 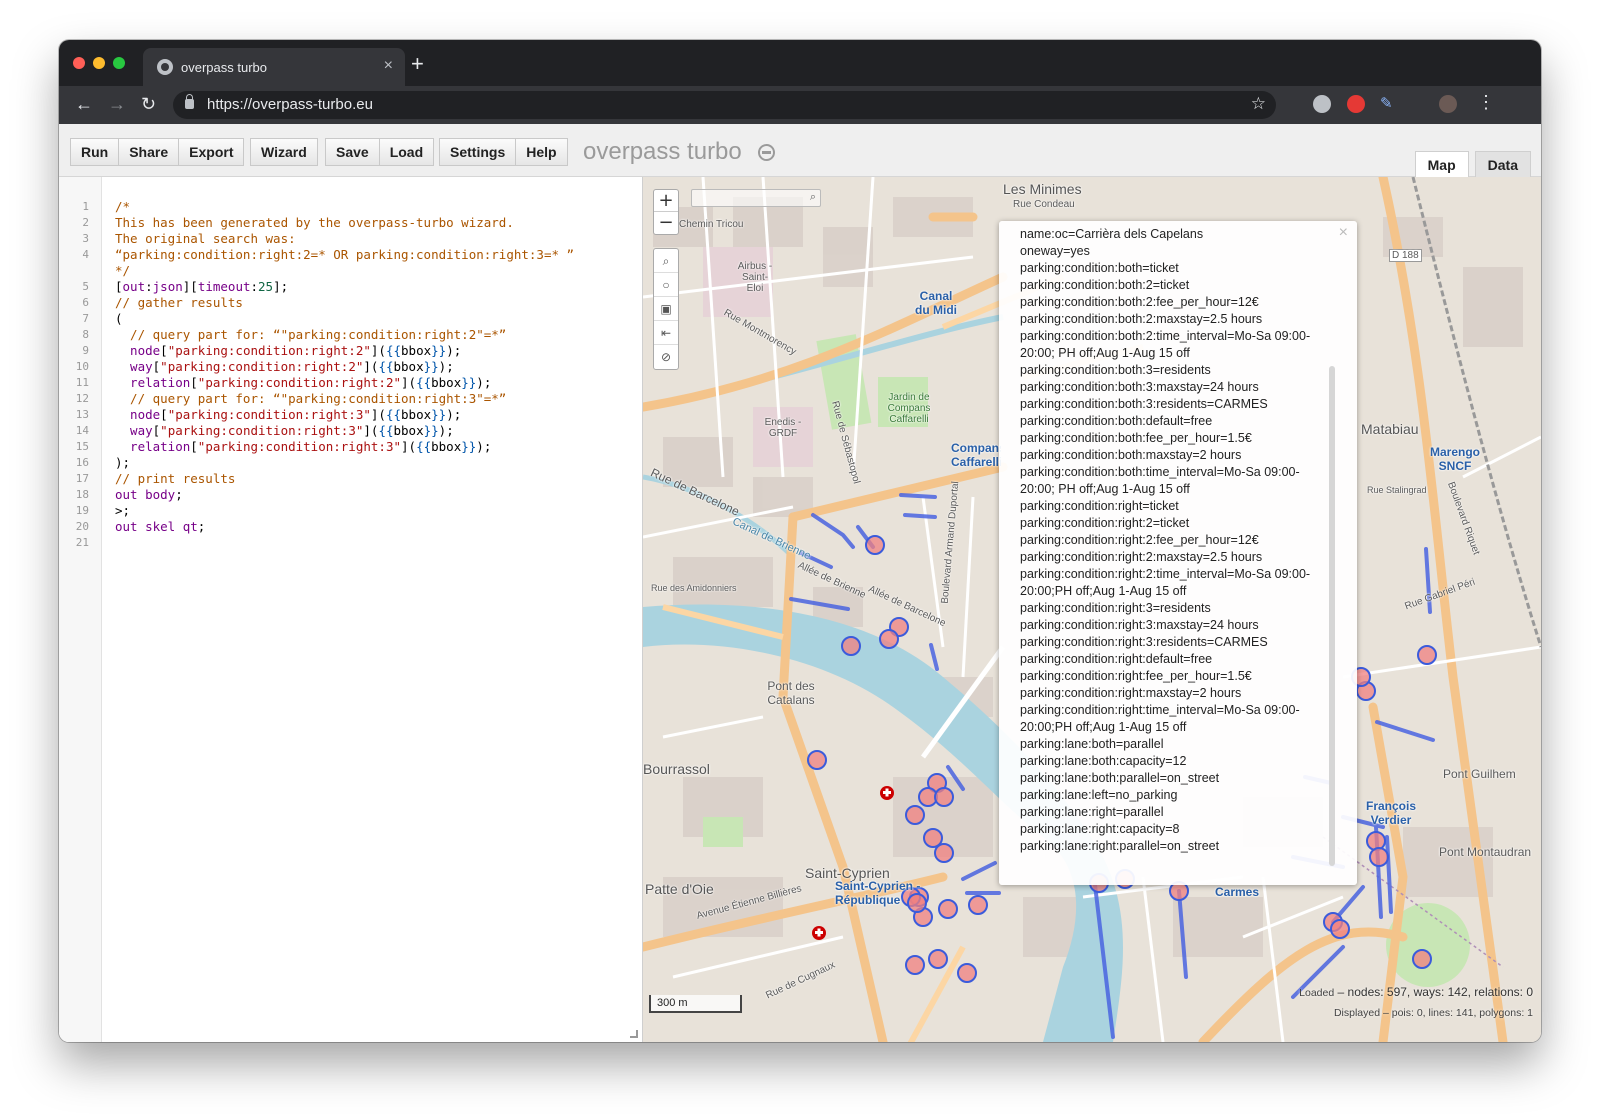 What do you see at coordinates (439, 350) in the screenshot?
I see `code-token: }}` at bounding box center [439, 350].